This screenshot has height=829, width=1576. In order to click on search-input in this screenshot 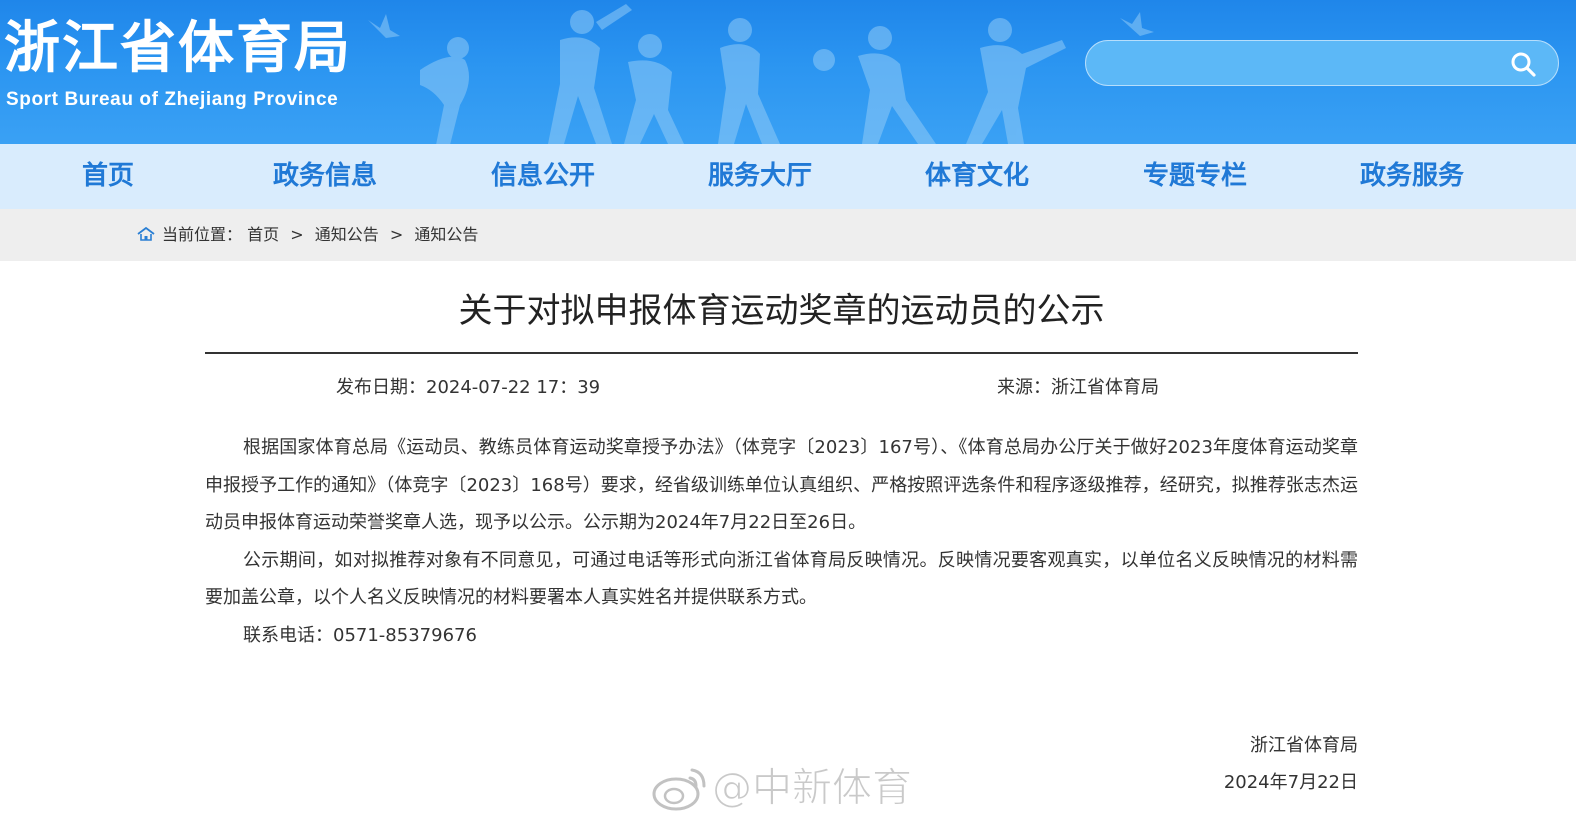, I will do `click(1303, 64)`.